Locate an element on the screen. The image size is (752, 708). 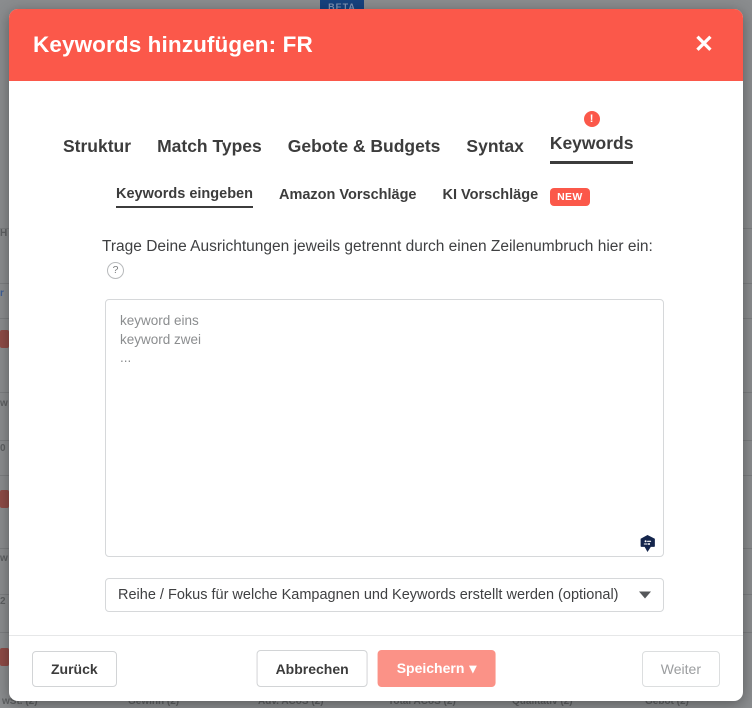
subtab-label: KI Vorschläge is located at coordinates (490, 195).